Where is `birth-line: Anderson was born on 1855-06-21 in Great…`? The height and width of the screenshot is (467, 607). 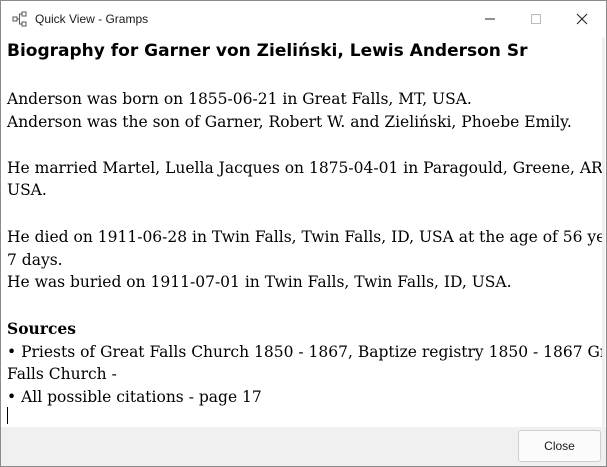
birth-line: Anderson was born on 1855-06-21 in Great… is located at coordinates (239, 99).